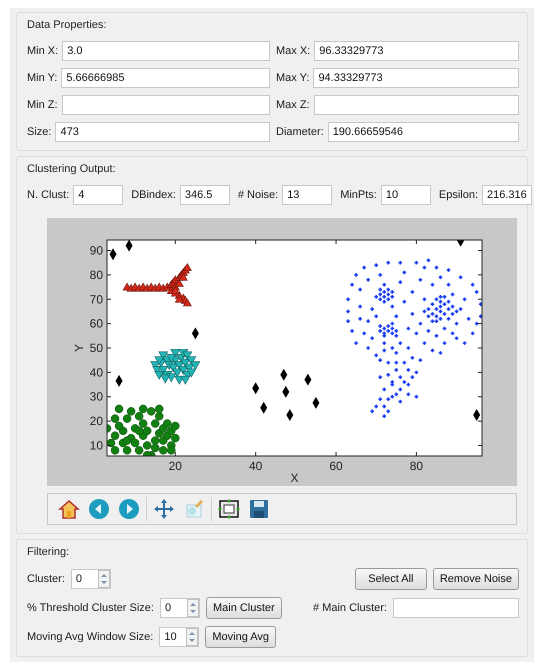  I want to click on forward-tool-button, so click(129, 509).